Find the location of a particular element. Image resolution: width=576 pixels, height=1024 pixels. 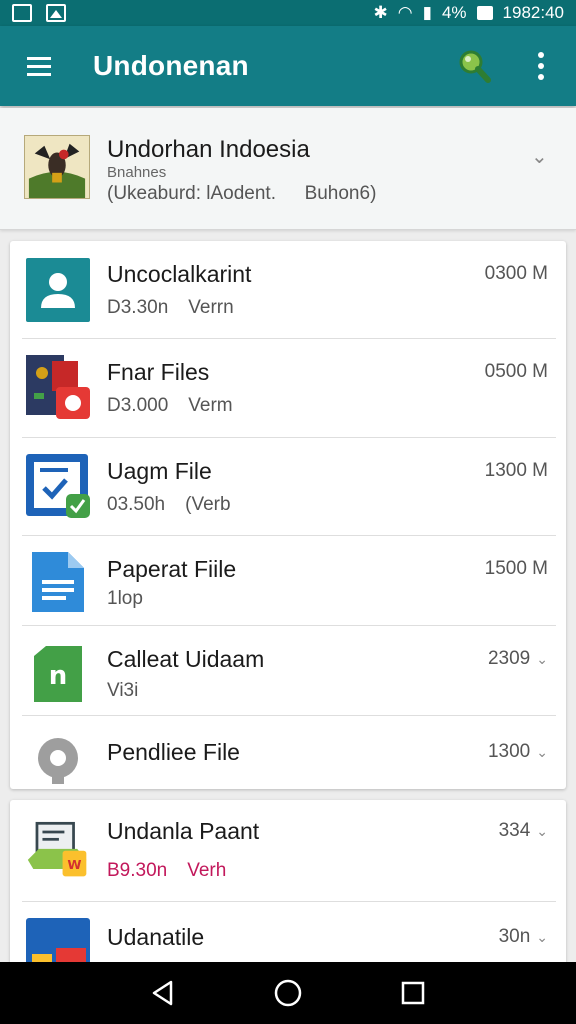

svg-text: W is located at coordinates (74, 865).